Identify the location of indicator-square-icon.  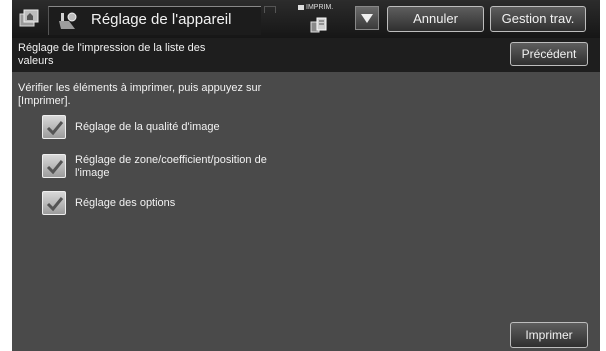
(301, 7).